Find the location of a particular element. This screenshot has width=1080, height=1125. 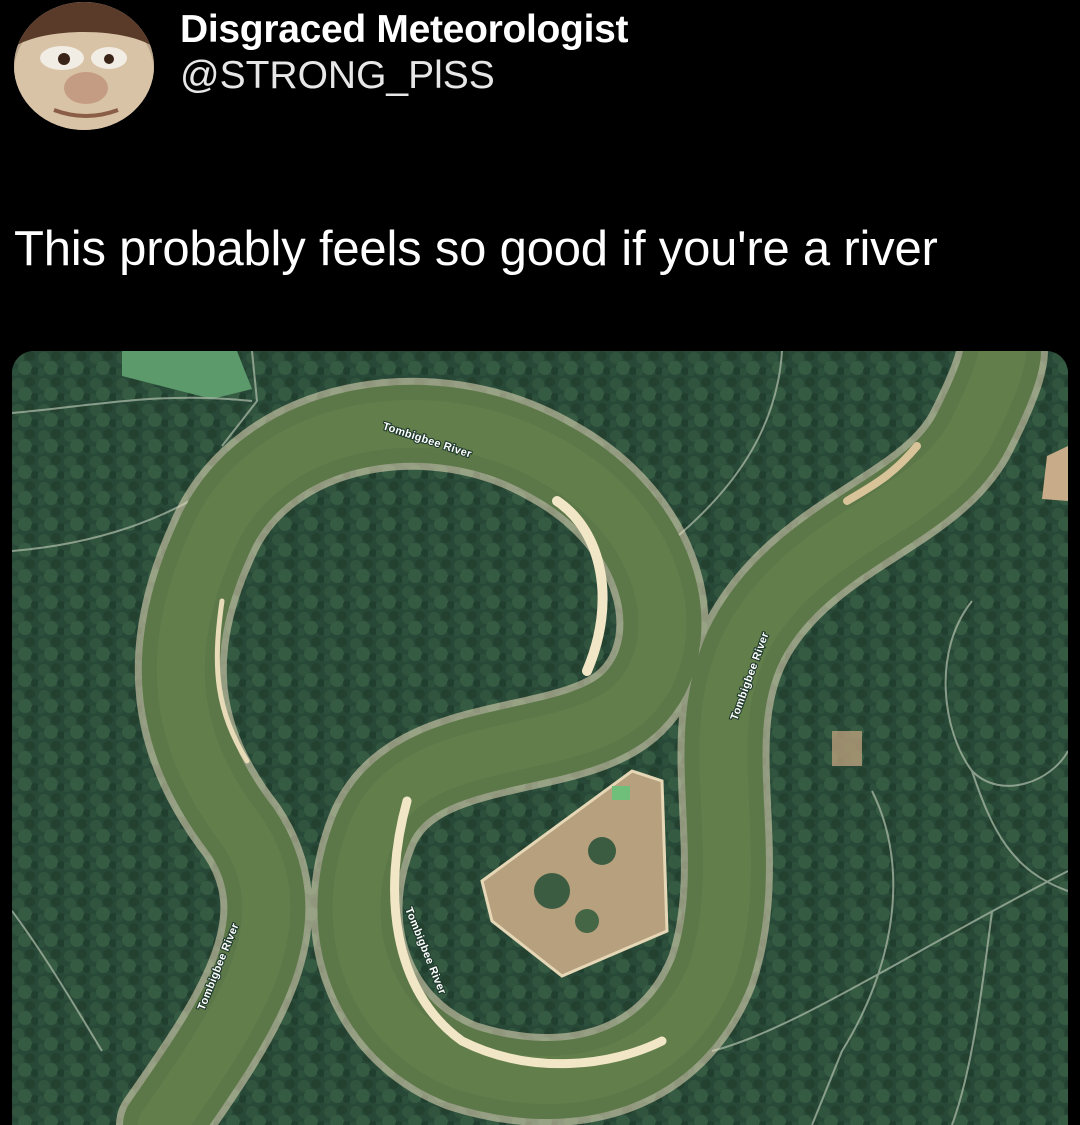

user-handle: @STRONG_PlSS is located at coordinates (404, 76).